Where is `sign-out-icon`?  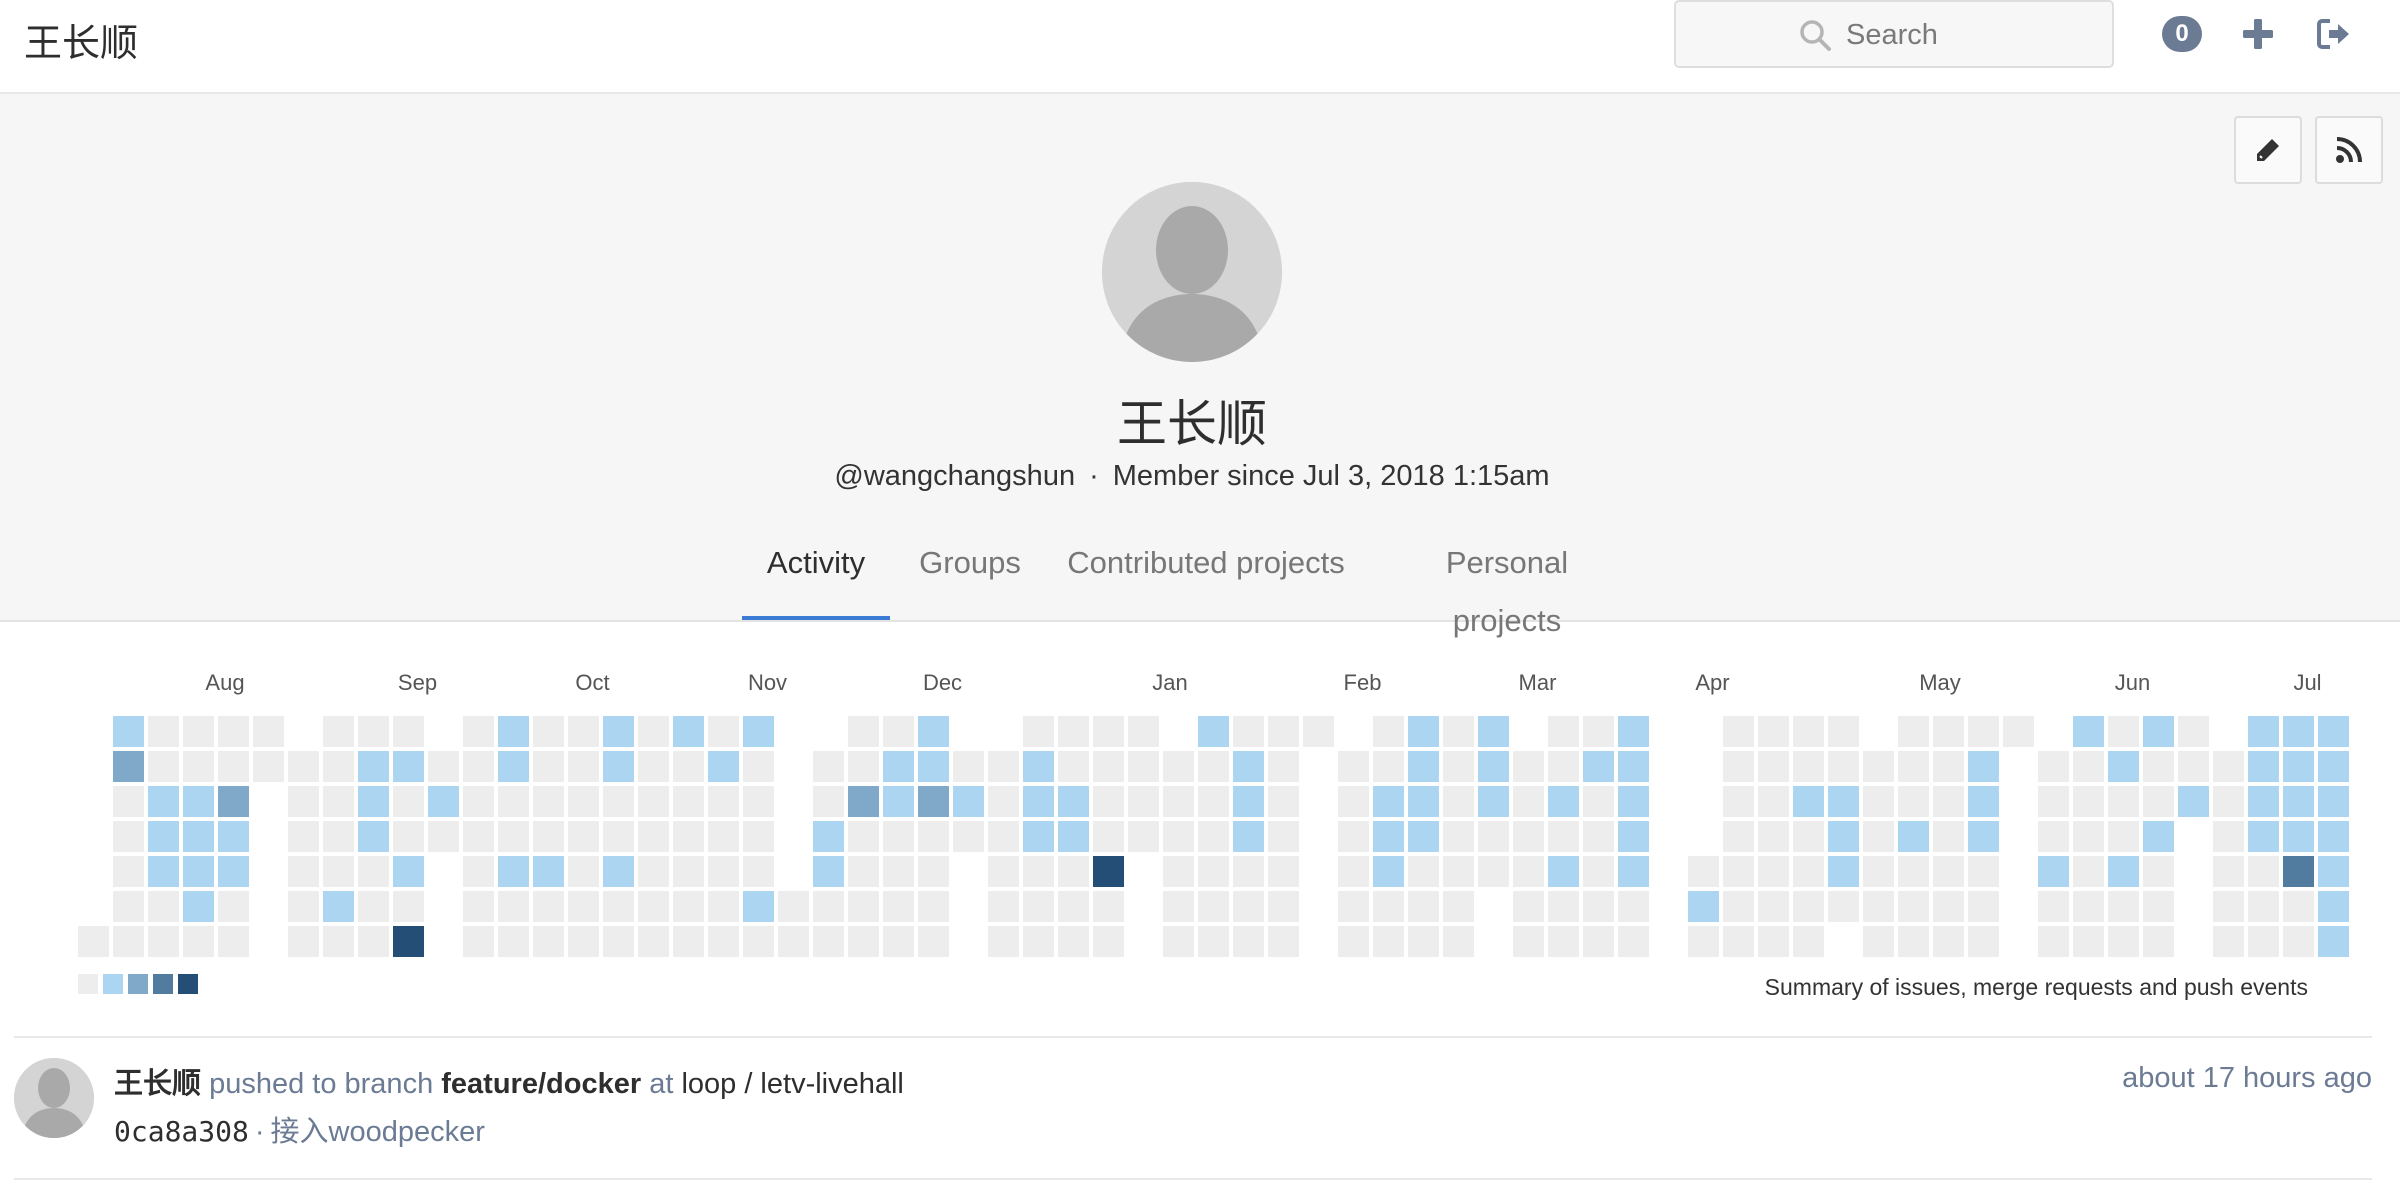
sign-out-icon is located at coordinates (2334, 34).